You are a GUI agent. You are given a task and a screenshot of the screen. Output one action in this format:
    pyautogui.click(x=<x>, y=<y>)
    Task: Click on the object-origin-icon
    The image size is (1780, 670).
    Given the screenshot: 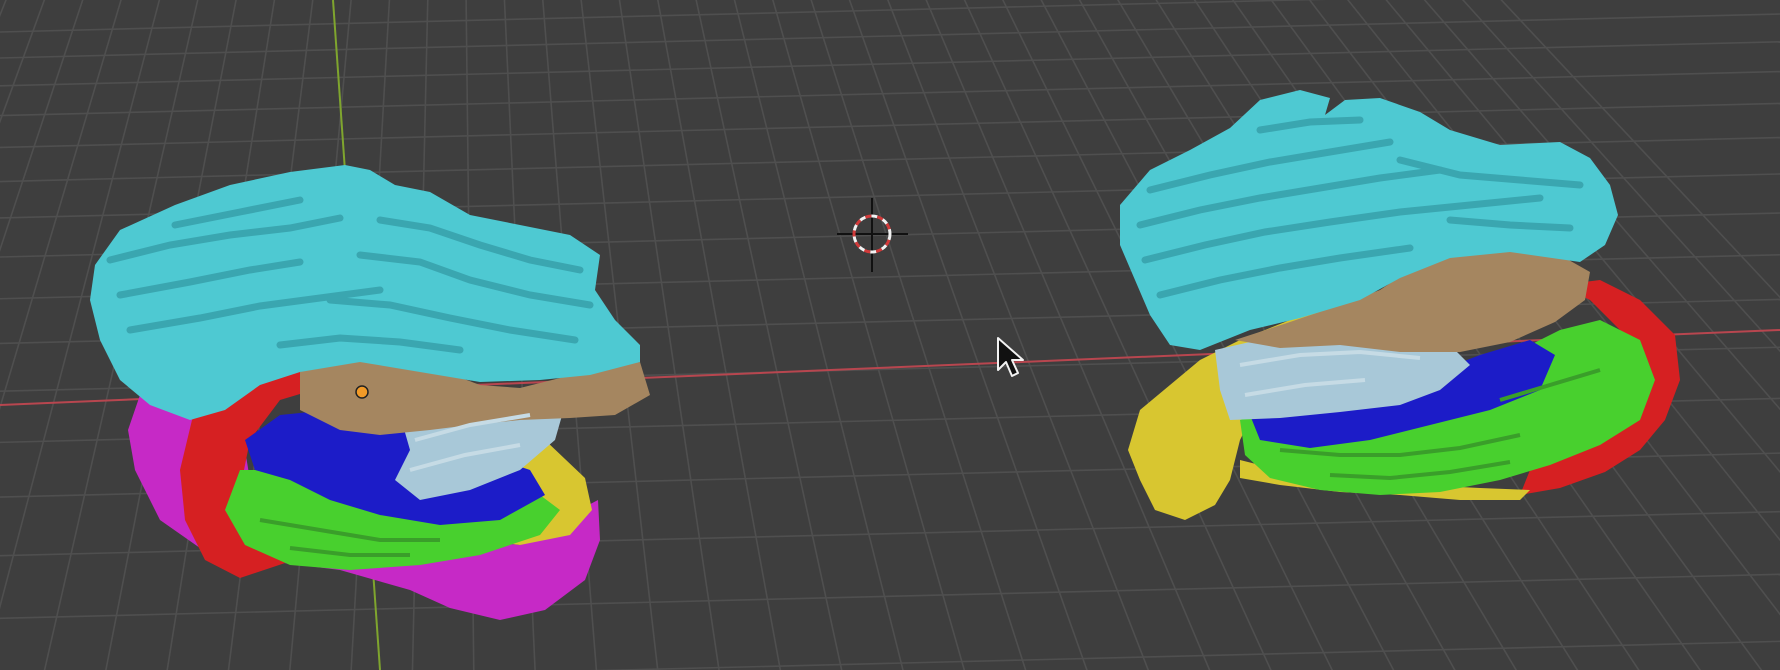 What is the action you would take?
    pyautogui.click(x=362, y=392)
    